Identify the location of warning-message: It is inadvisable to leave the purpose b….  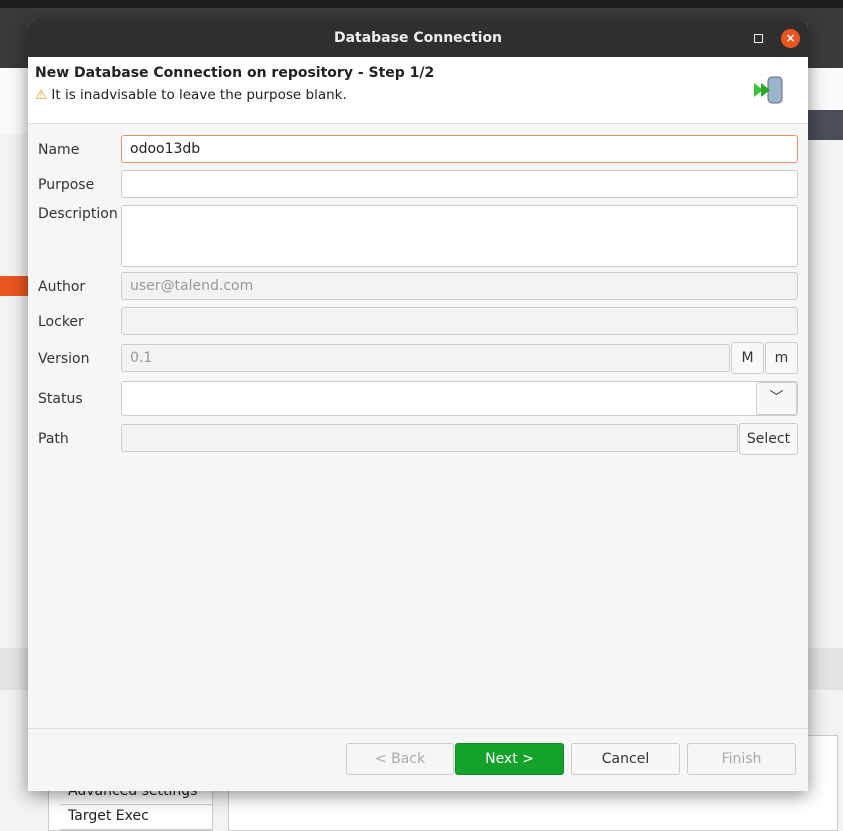
(199, 95).